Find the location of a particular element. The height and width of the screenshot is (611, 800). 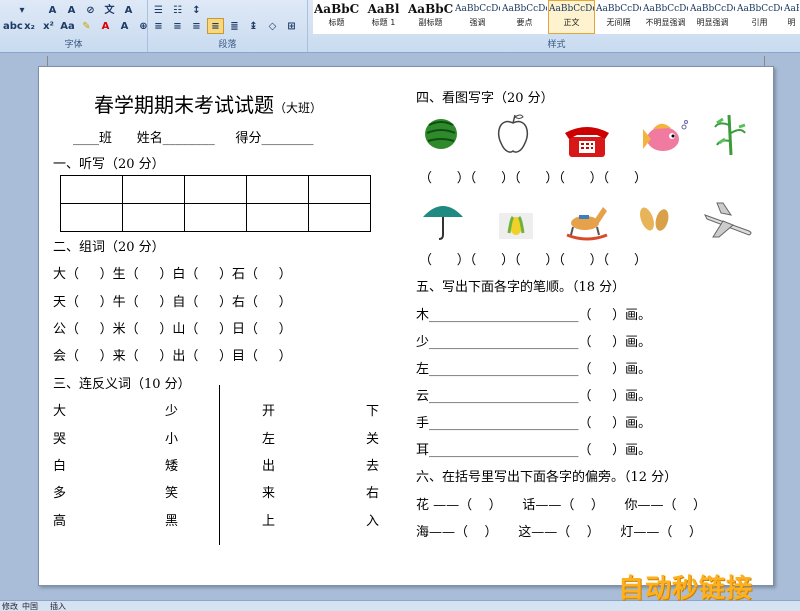

style-normal: AaBbCcDd 正文 is located at coordinates (571, 17).